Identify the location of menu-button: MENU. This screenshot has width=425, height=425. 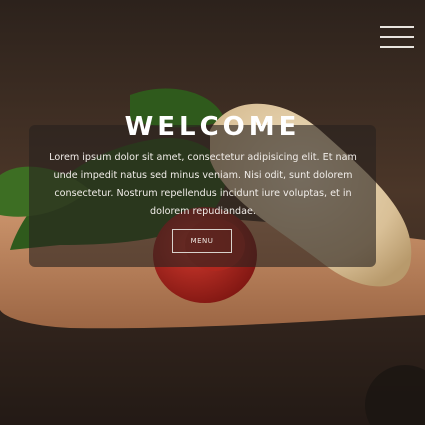
(202, 241).